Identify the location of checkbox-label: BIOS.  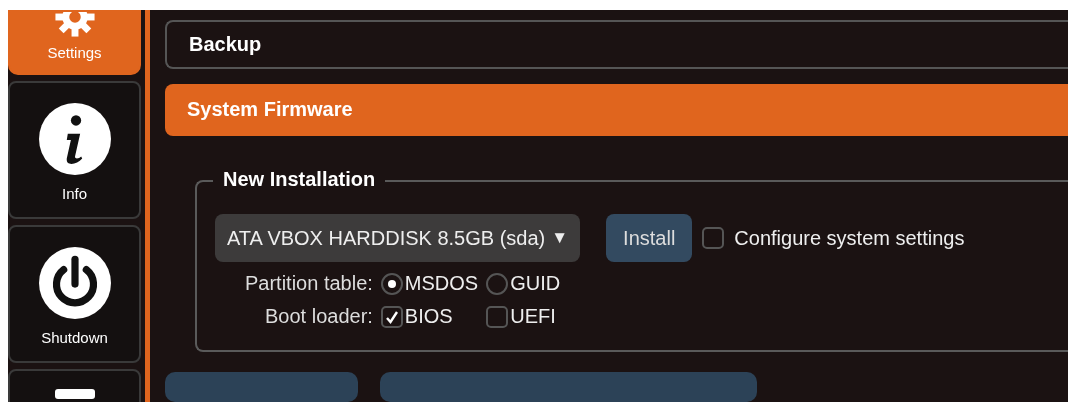
(428, 317).